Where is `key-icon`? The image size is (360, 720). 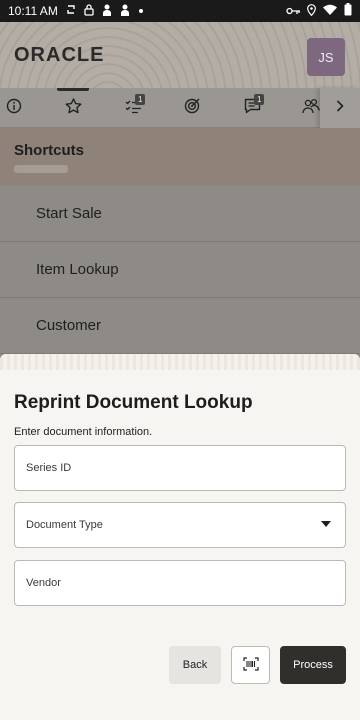 key-icon is located at coordinates (293, 11).